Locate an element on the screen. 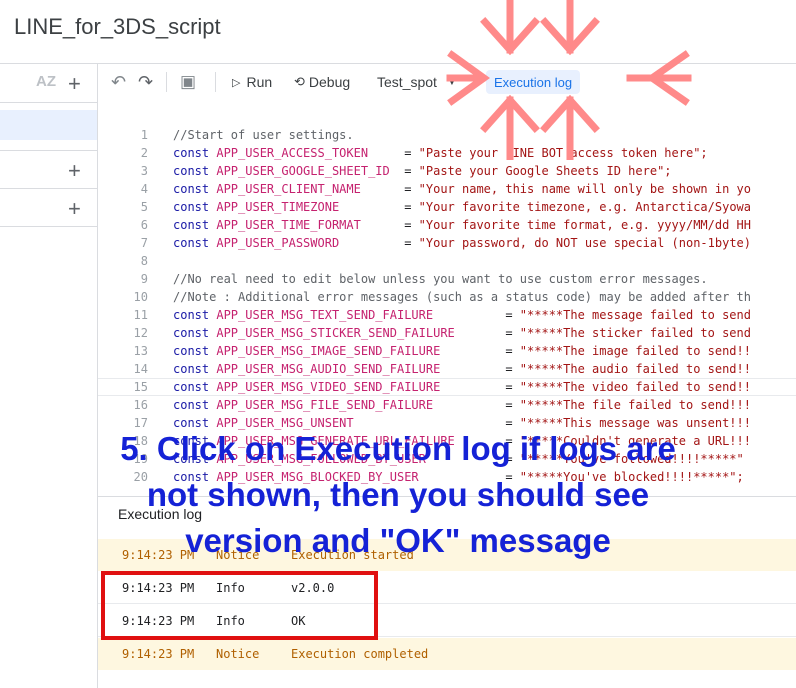  redo-icon: ↷ is located at coordinates (145, 82).